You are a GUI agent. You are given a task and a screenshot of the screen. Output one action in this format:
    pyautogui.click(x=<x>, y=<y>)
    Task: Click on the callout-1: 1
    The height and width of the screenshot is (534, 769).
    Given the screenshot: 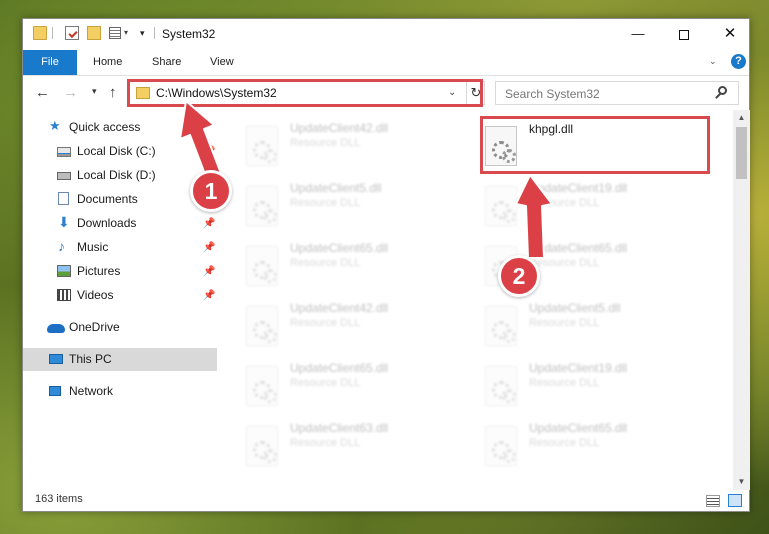 What is the action you would take?
    pyautogui.click(x=211, y=191)
    